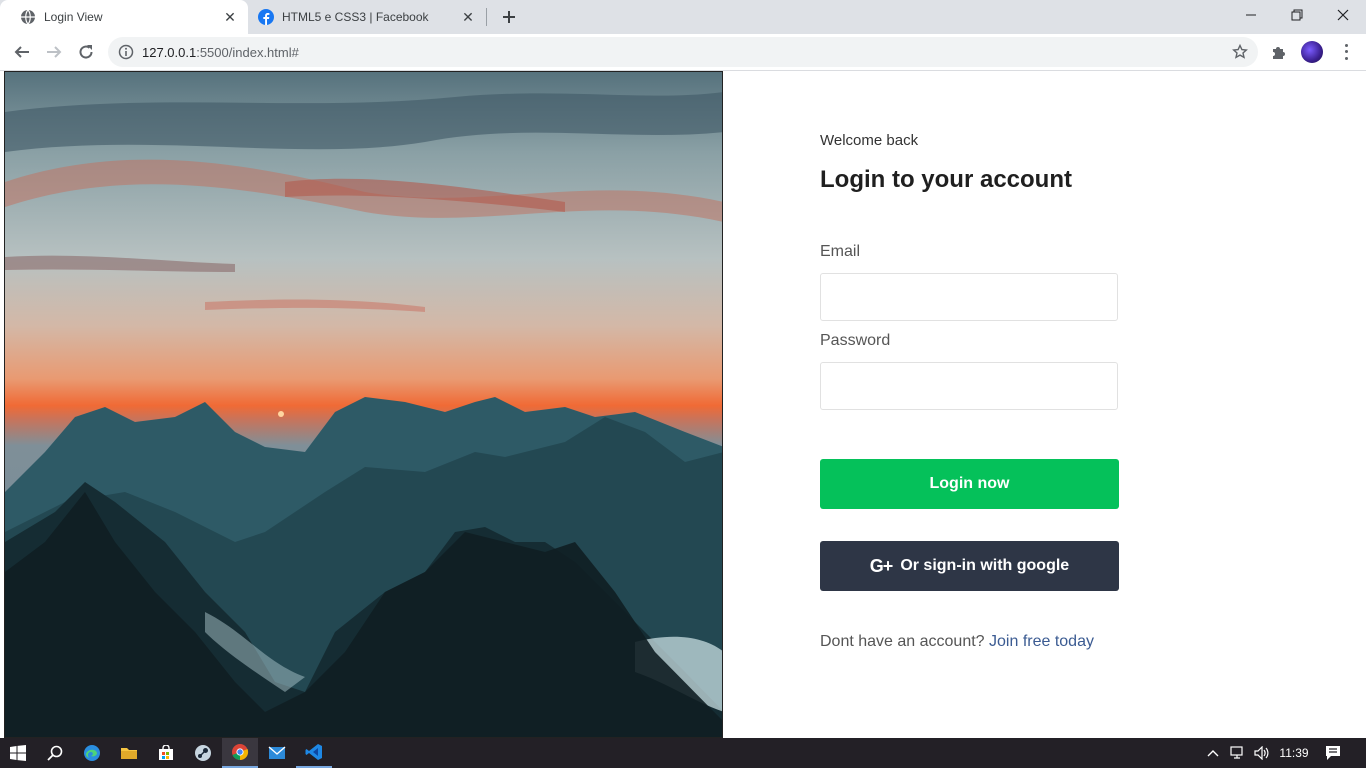 This screenshot has width=1366, height=768. What do you see at coordinates (486, 17) in the screenshot?
I see `tab-divider` at bounding box center [486, 17].